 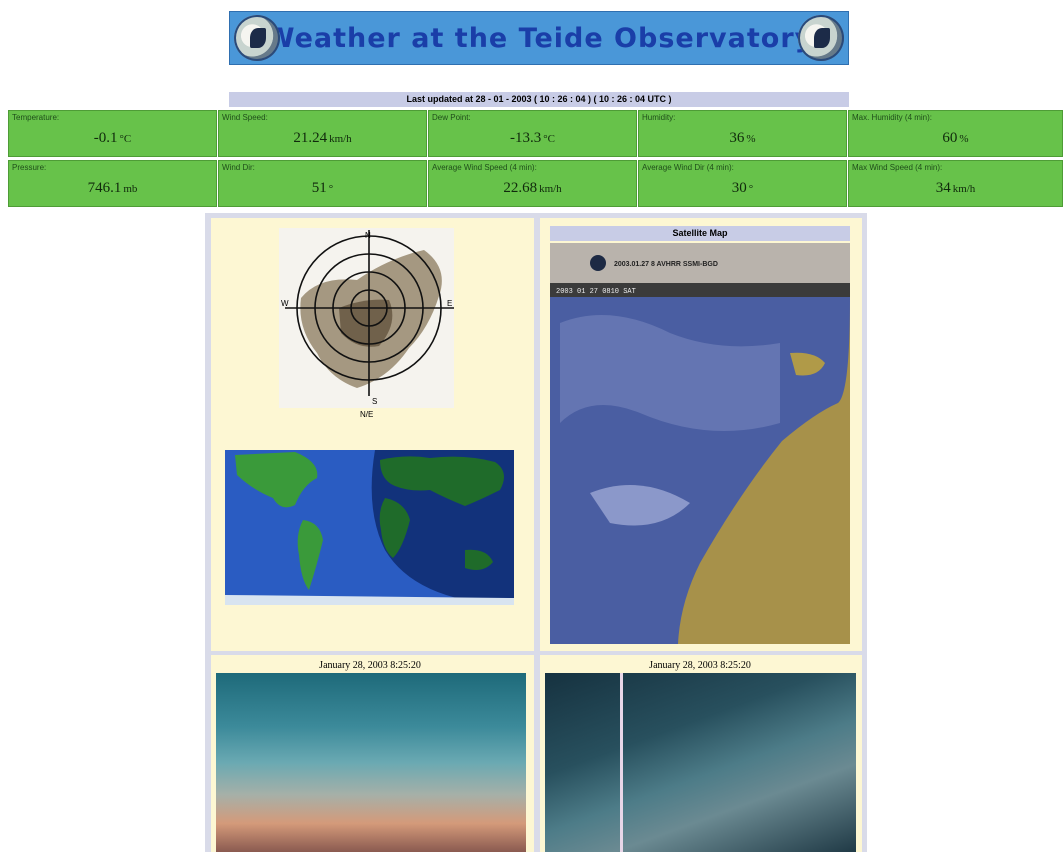 I want to click on cell-average-wind-dir: Average Wind Dir (4 min): 30 °, so click(x=742, y=183).